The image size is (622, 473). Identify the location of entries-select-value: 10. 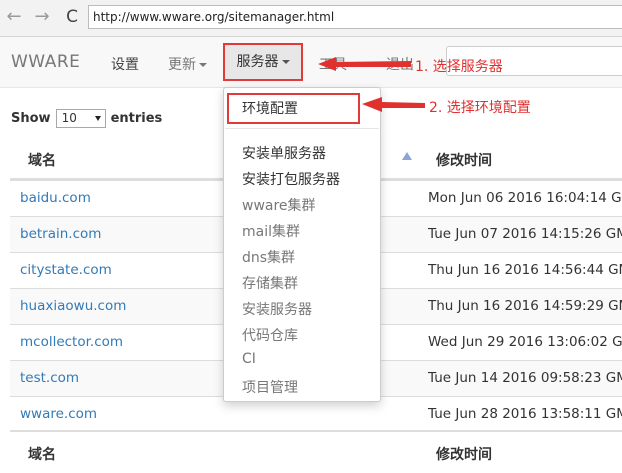
(69, 118).